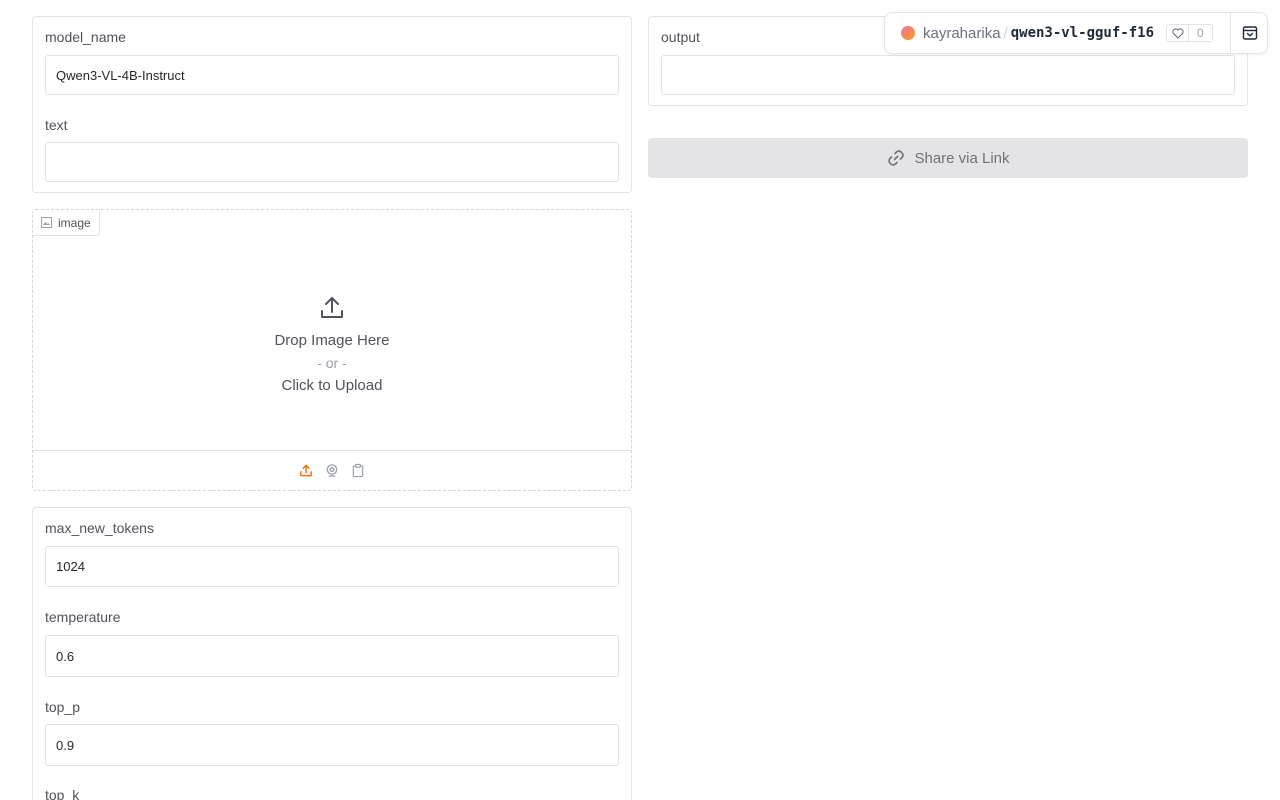  Describe the element at coordinates (99, 528) in the screenshot. I see `max-new-tokens-label: max_new_tokens` at that location.